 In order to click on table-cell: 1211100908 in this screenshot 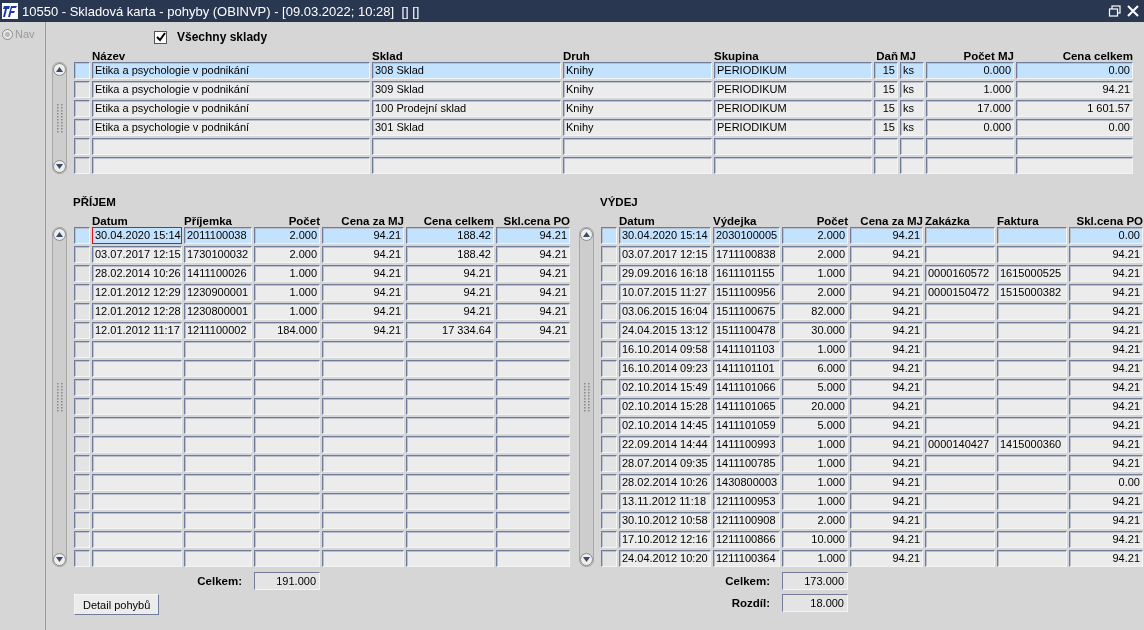, I will do `click(746, 520)`.